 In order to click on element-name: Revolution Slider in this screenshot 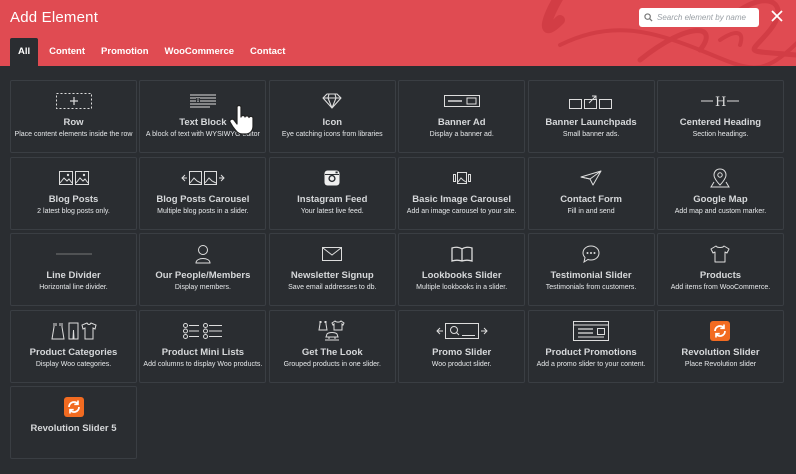, I will do `click(720, 352)`.